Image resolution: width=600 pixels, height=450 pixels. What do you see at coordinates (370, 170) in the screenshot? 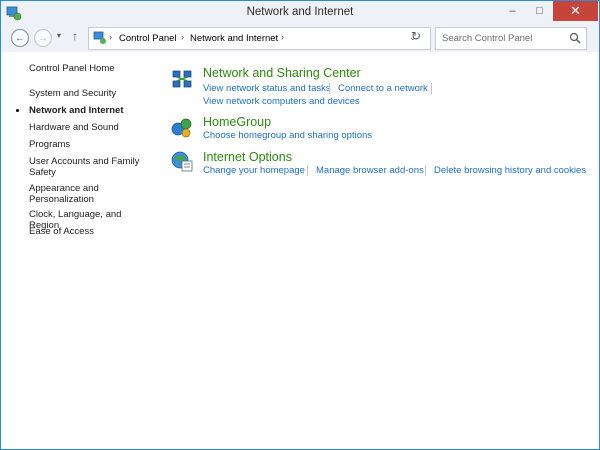
I see `manage-addons-link: Manage browser add-ons` at bounding box center [370, 170].